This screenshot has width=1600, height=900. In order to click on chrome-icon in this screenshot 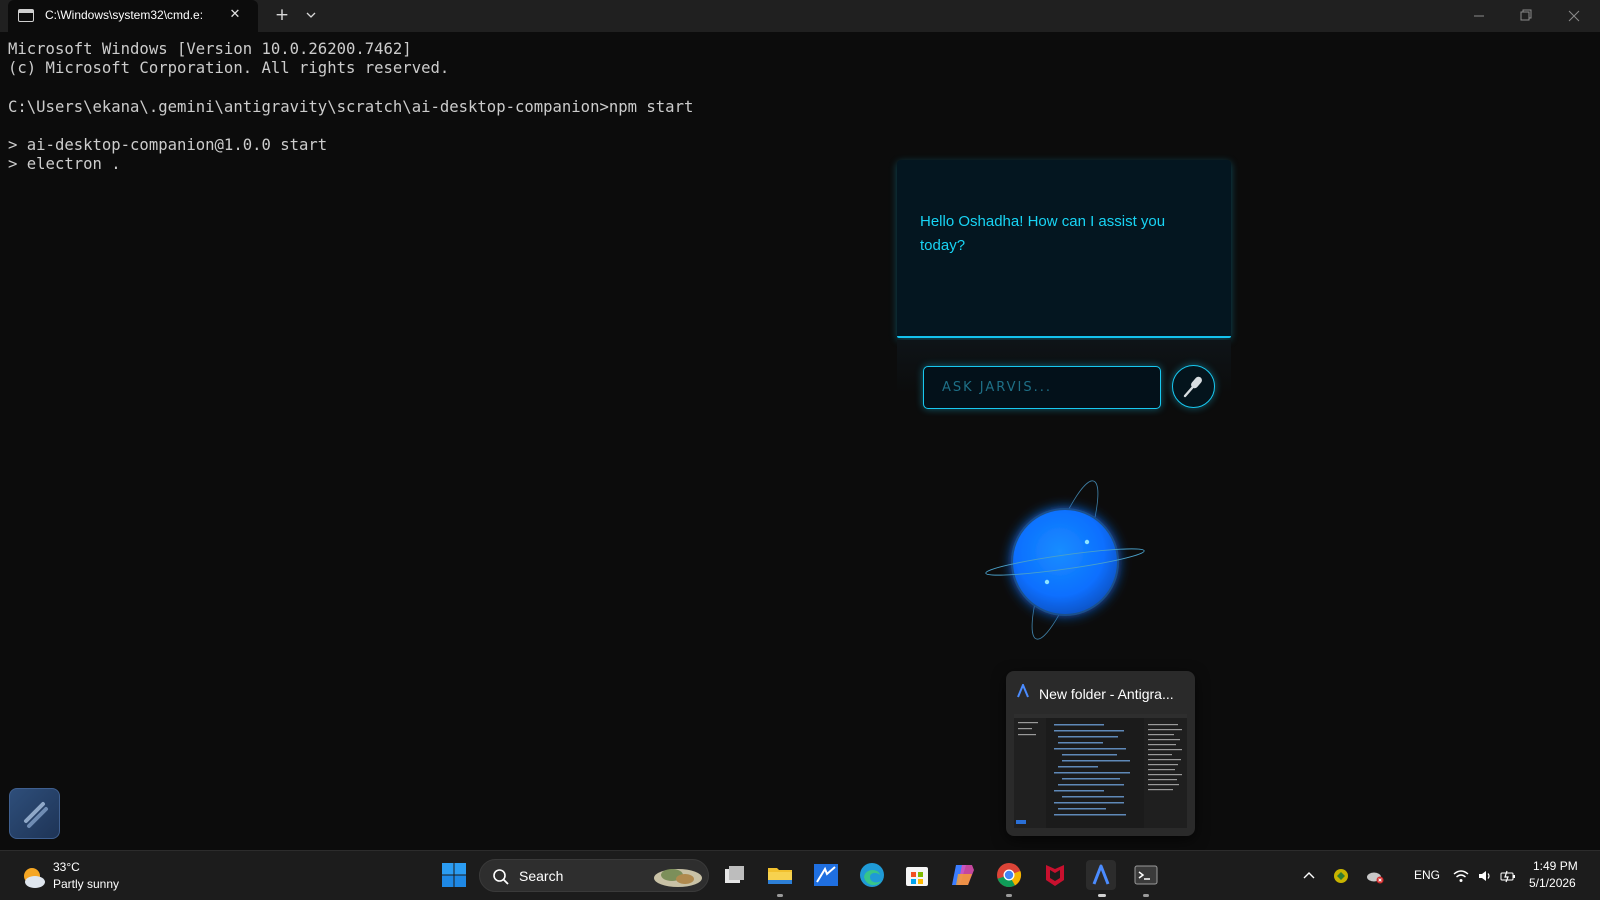, I will do `click(1009, 875)`.